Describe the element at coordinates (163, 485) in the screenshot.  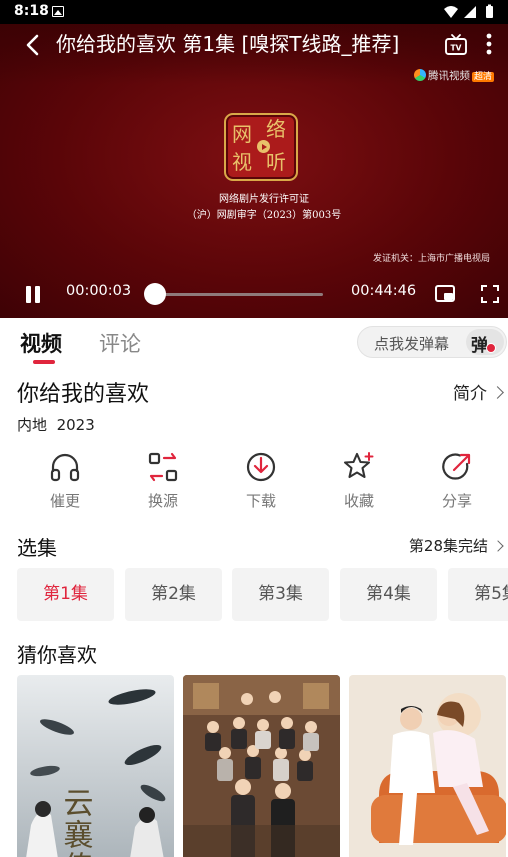
I see `switch-source-button: 换源` at that location.